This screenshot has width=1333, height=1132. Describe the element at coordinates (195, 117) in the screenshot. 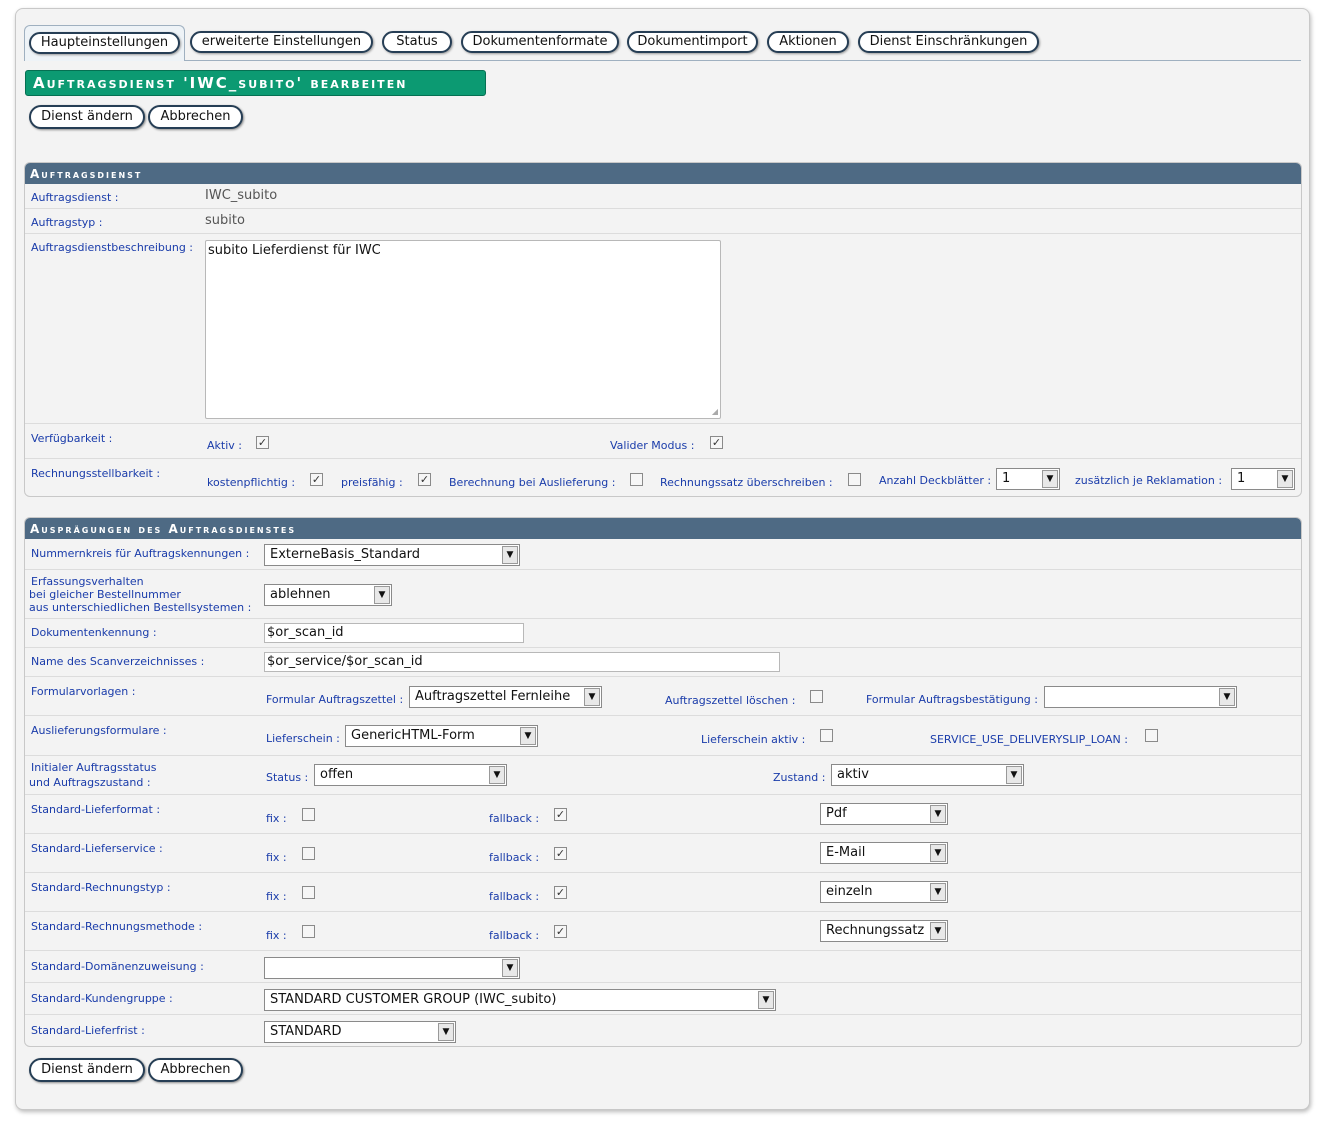

I see `cancel-button-top: Abbrechen` at that location.